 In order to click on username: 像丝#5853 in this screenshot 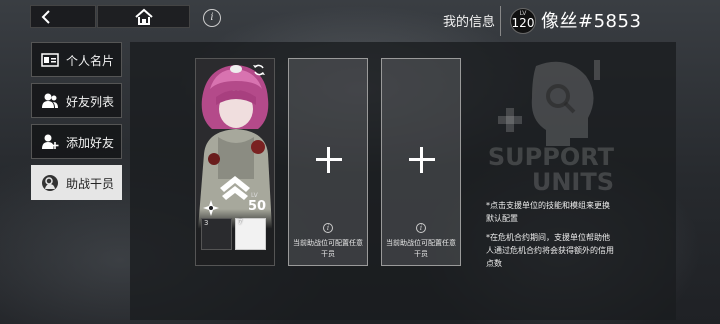, I will do `click(591, 21)`.